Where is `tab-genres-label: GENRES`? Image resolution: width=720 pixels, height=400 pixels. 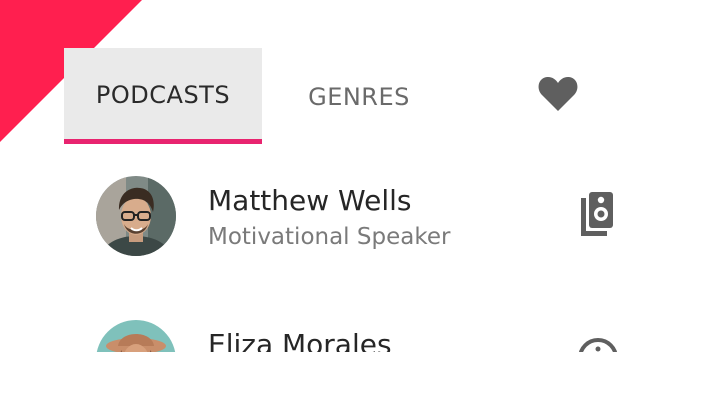
tab-genres-label: GENRES is located at coordinates (359, 97).